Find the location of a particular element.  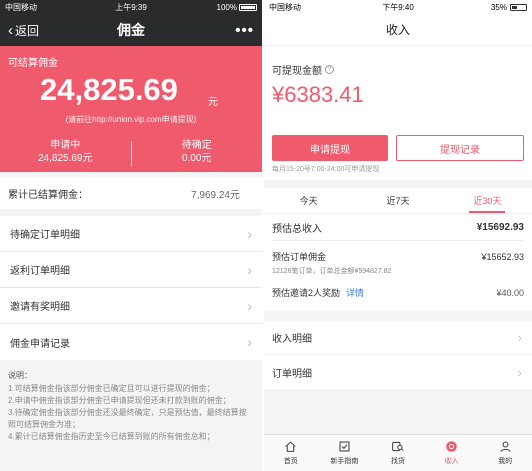

invite-reward-row: 预估邀请2人奖励 详情 ¥40.00 is located at coordinates (398, 293).